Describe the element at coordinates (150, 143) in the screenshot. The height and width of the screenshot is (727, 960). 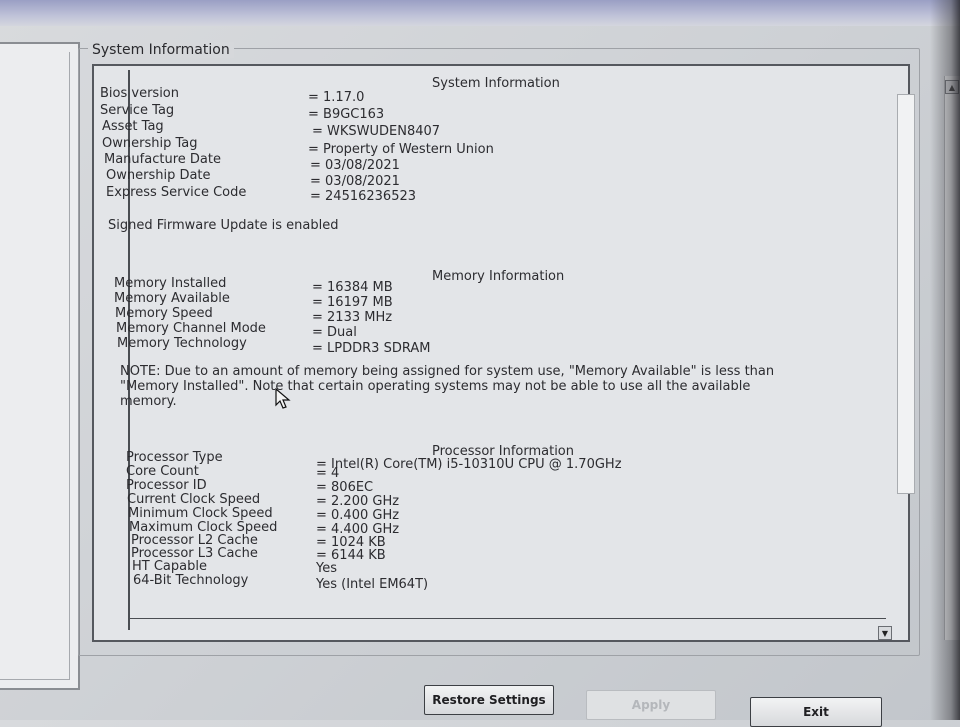
I see `info-key: Ownership Tag` at that location.